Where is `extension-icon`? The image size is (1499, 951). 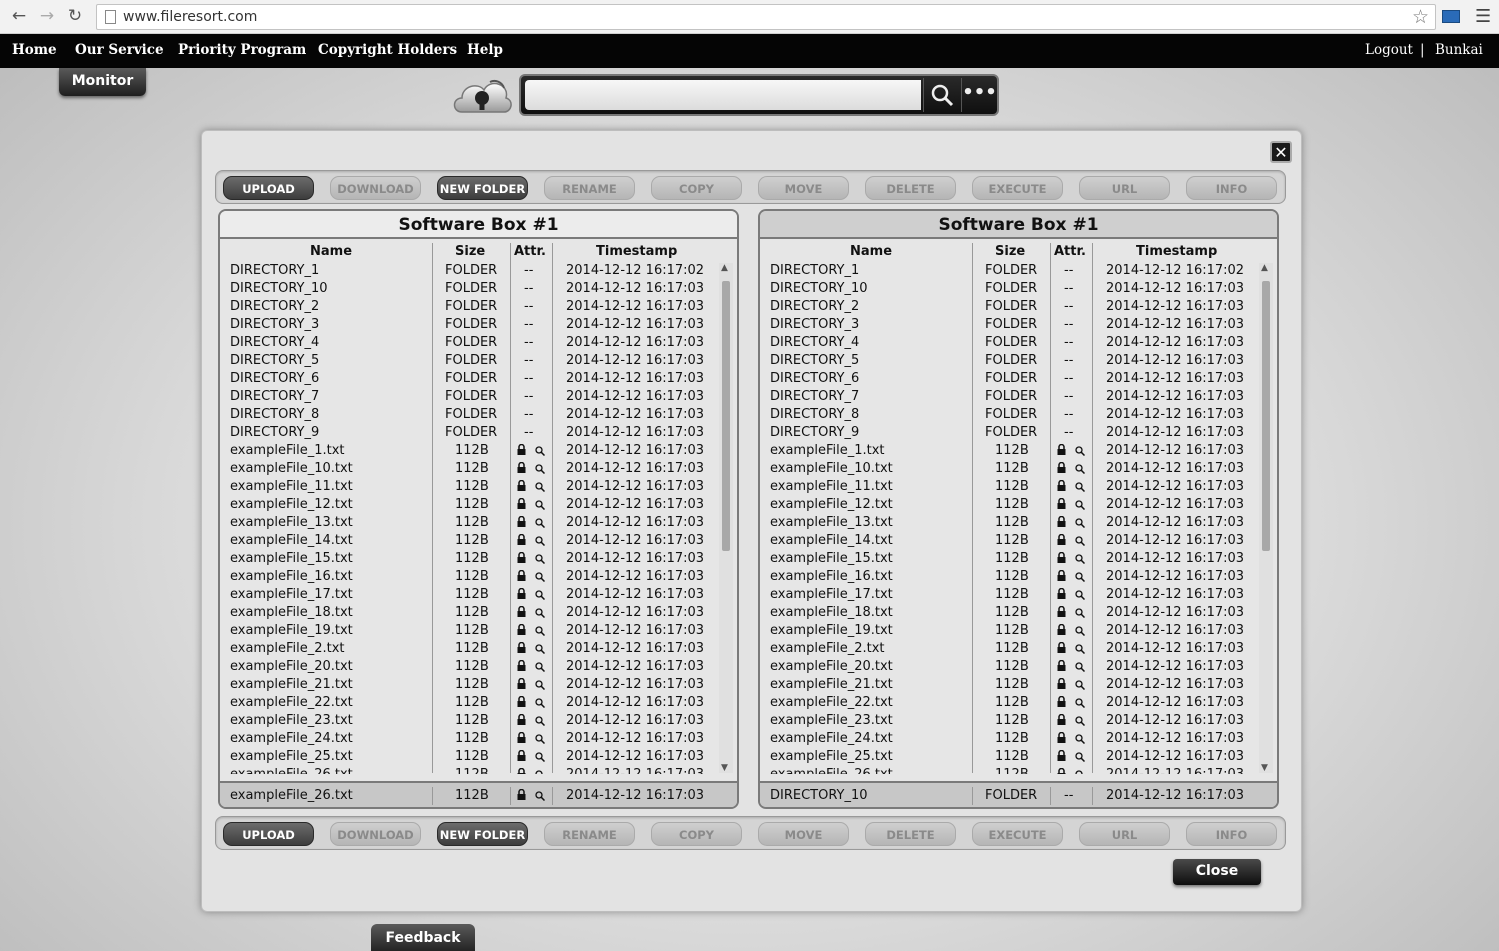
extension-icon is located at coordinates (1451, 16).